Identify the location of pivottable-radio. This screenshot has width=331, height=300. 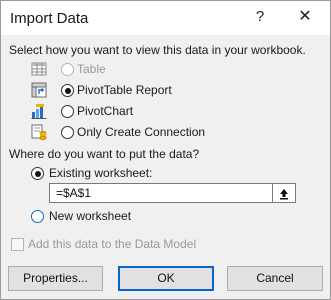
(67, 90).